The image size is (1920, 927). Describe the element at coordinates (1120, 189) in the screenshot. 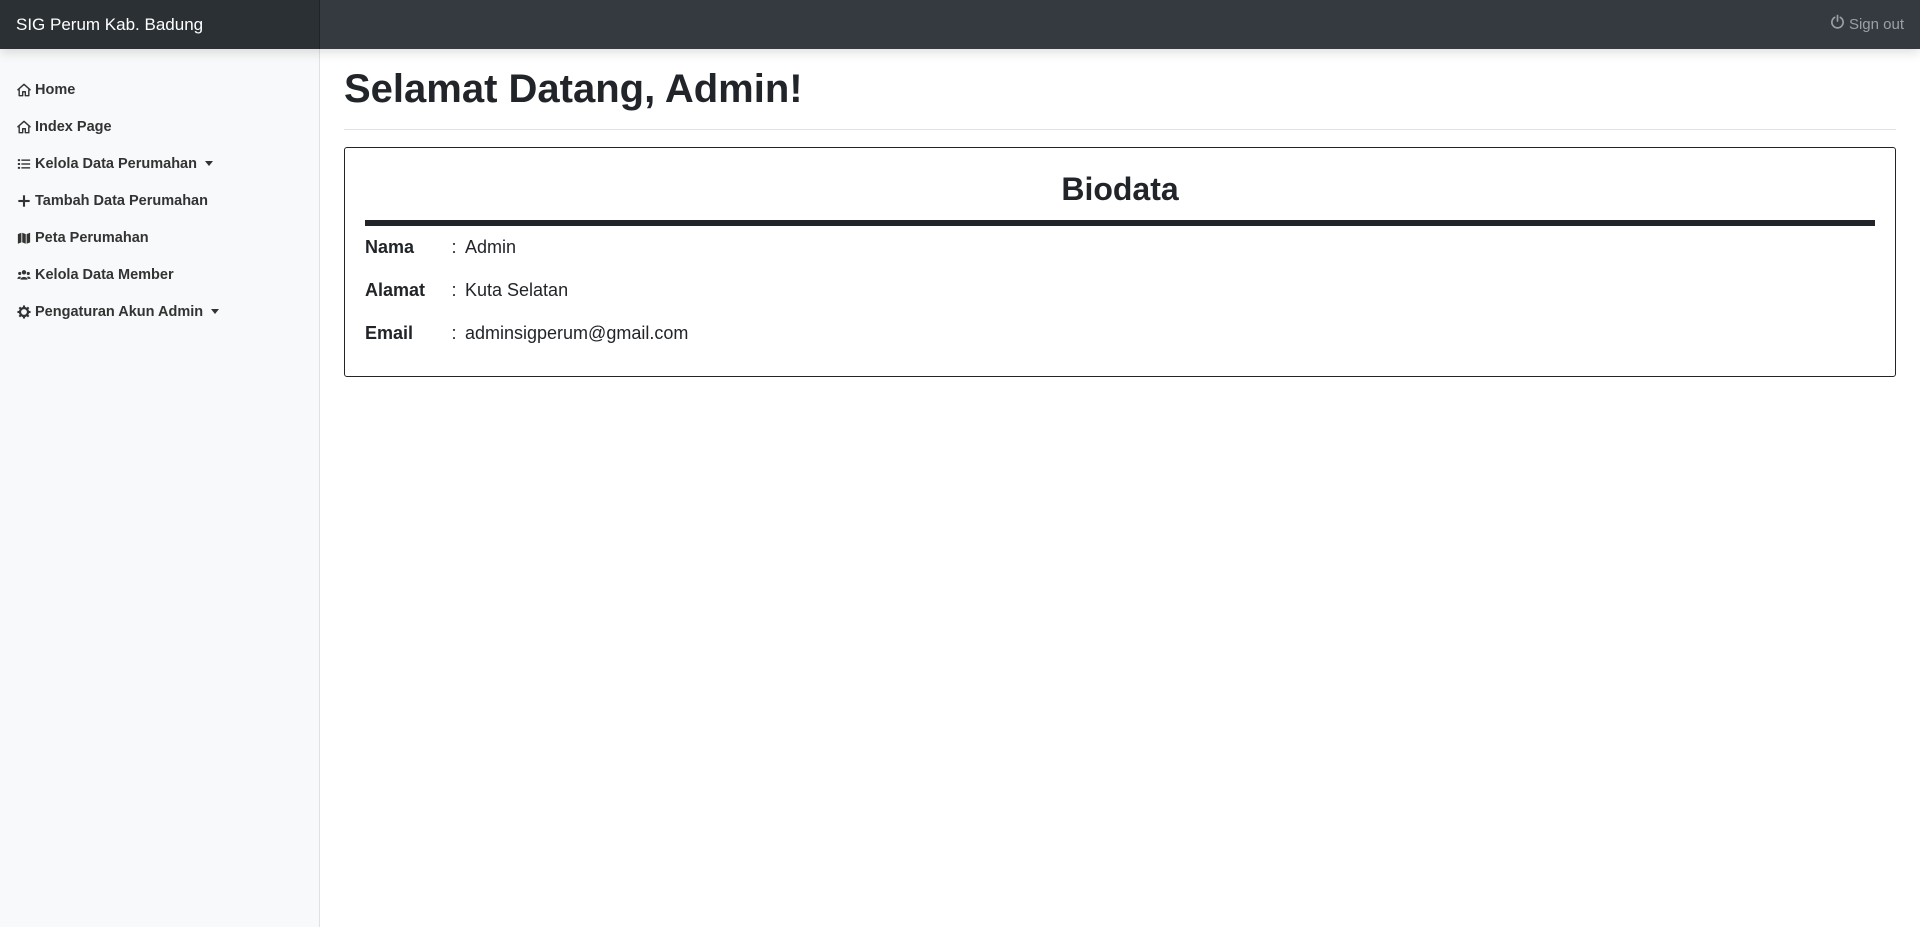

I see `card-title: Biodata` at that location.